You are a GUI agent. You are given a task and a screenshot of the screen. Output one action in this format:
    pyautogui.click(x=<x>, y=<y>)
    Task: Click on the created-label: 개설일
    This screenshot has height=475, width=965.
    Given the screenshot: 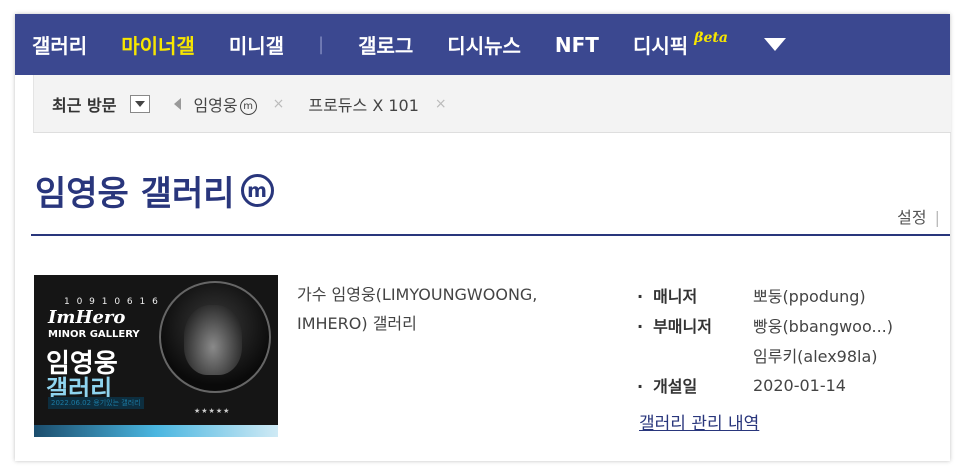 What is the action you would take?
    pyautogui.click(x=695, y=385)
    